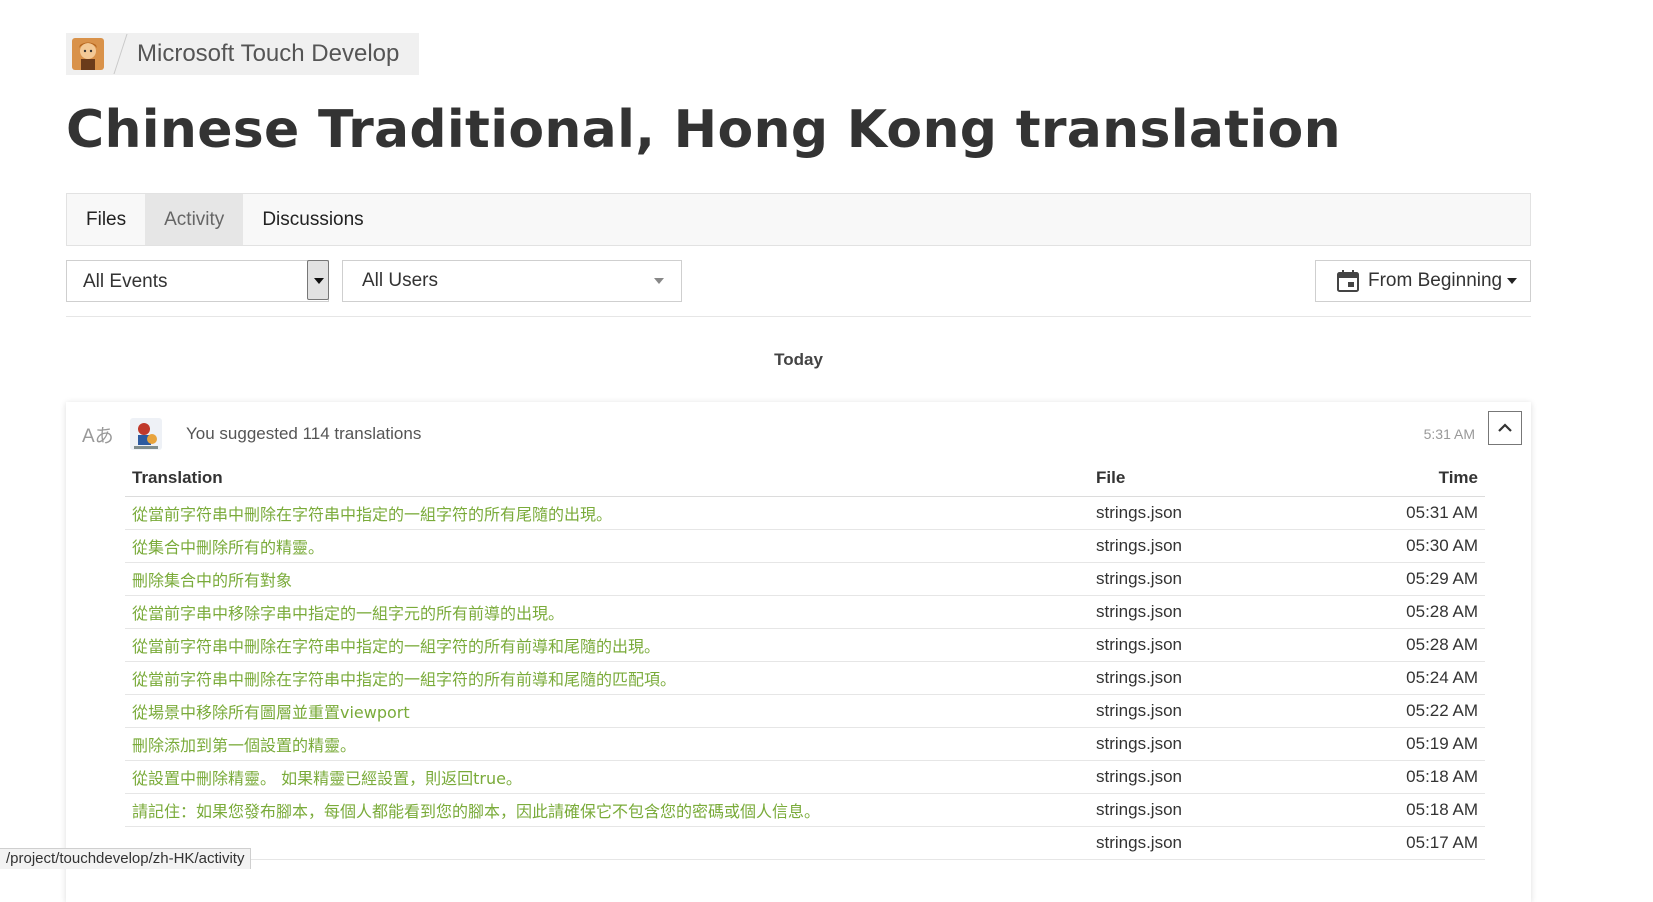  What do you see at coordinates (798, 359) in the screenshot?
I see `date-group-heading: Today` at bounding box center [798, 359].